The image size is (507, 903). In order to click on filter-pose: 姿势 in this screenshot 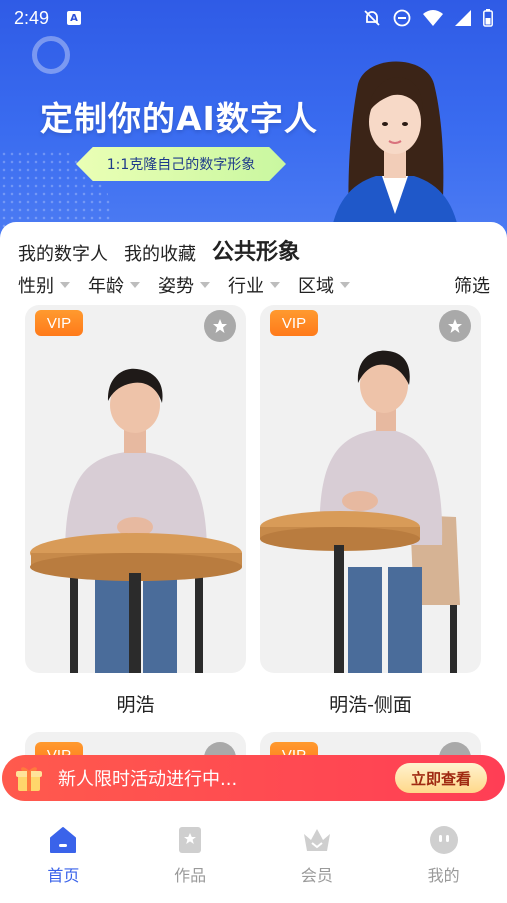, I will do `click(184, 285)`.